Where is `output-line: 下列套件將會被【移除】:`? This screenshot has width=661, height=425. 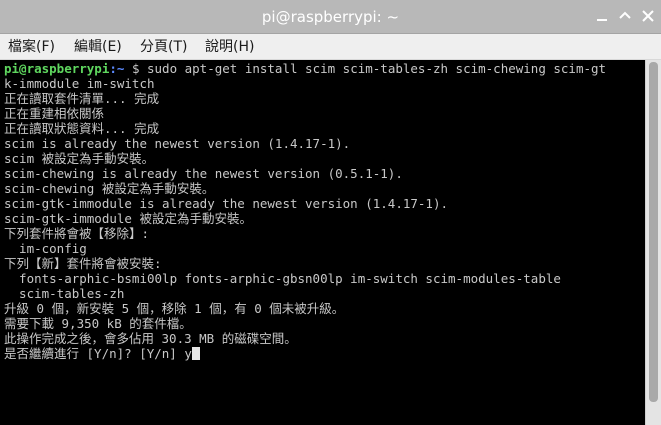
output-line: 下列套件將會被【移除】: is located at coordinates (77, 233).